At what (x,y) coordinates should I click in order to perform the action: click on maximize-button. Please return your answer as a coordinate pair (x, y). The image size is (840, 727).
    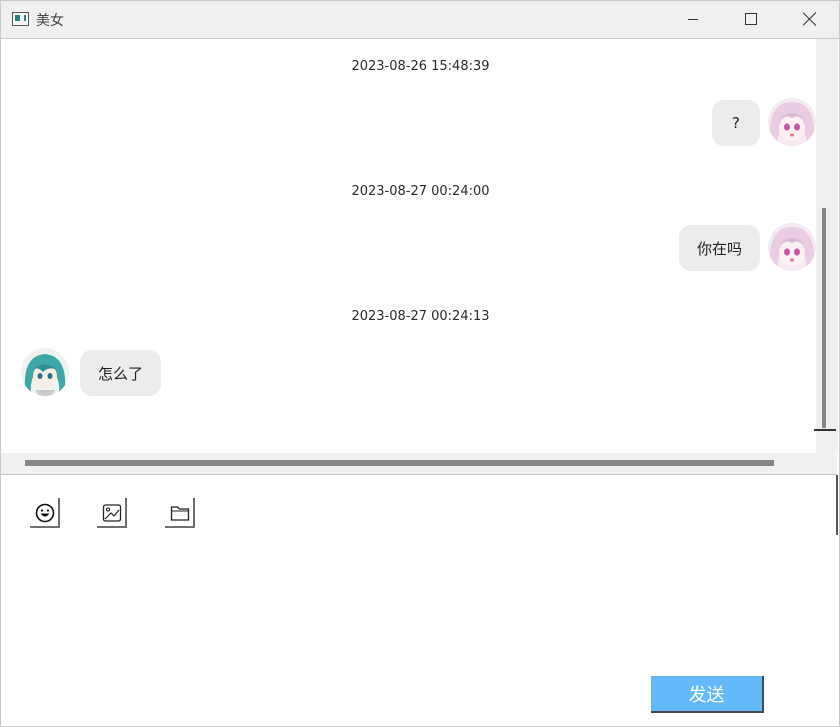
    Looking at the image, I should click on (751, 19).